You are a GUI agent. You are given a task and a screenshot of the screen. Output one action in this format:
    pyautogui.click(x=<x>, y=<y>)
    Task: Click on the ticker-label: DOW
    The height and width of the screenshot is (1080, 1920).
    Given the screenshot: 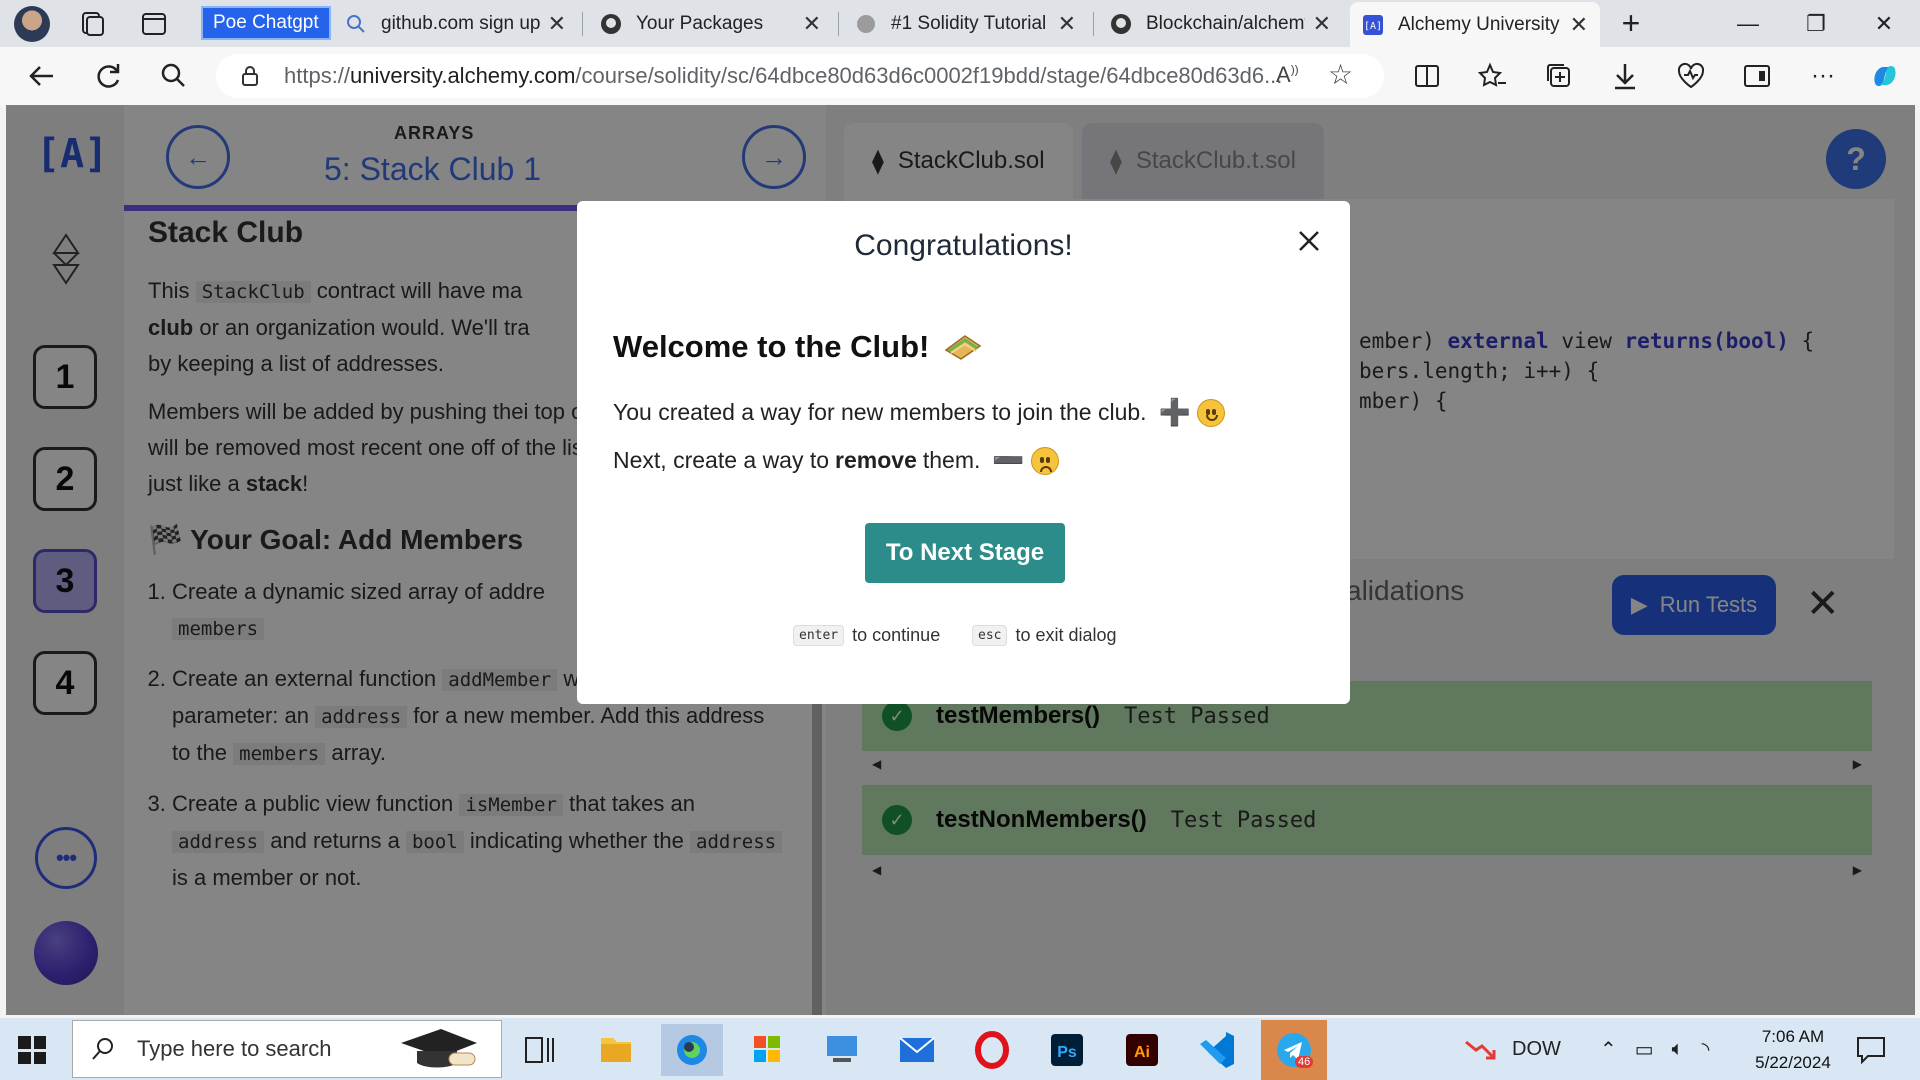 What is the action you would take?
    pyautogui.click(x=1536, y=1048)
    